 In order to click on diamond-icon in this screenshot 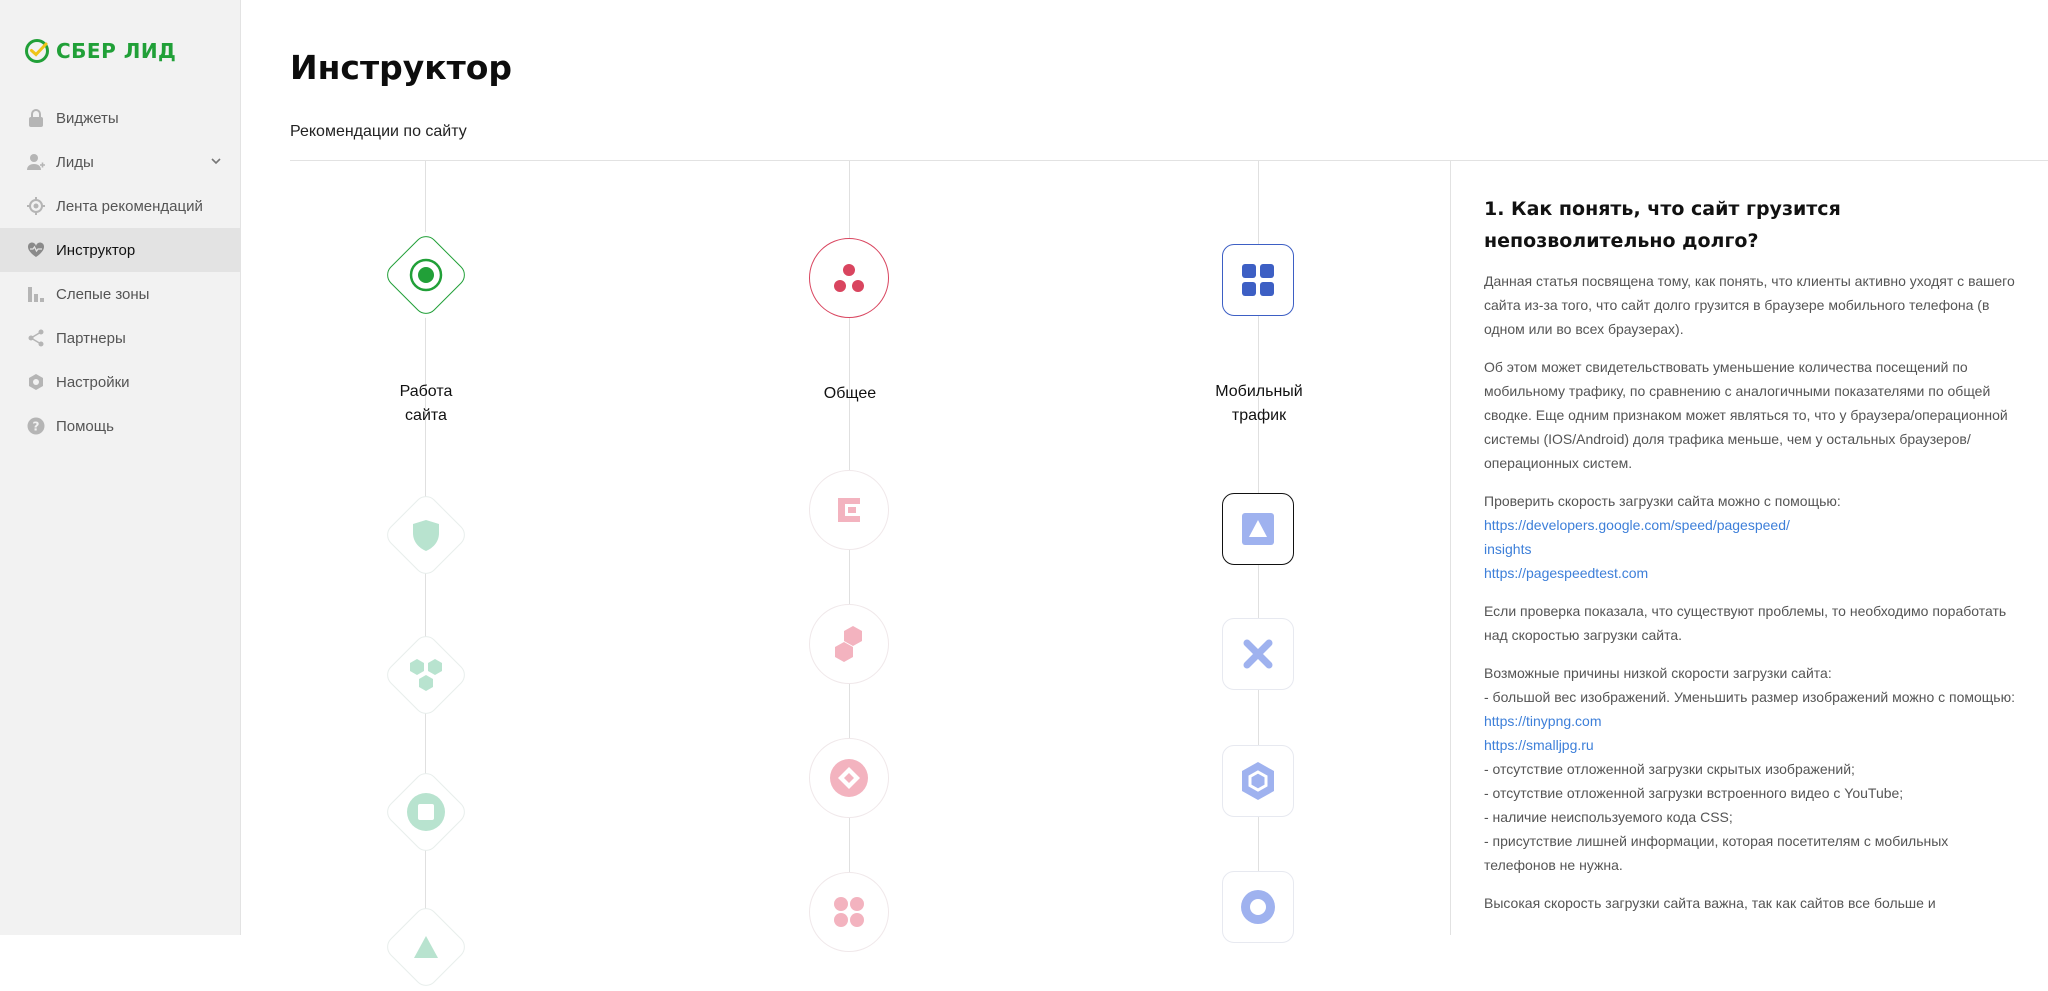, I will do `click(849, 778)`.